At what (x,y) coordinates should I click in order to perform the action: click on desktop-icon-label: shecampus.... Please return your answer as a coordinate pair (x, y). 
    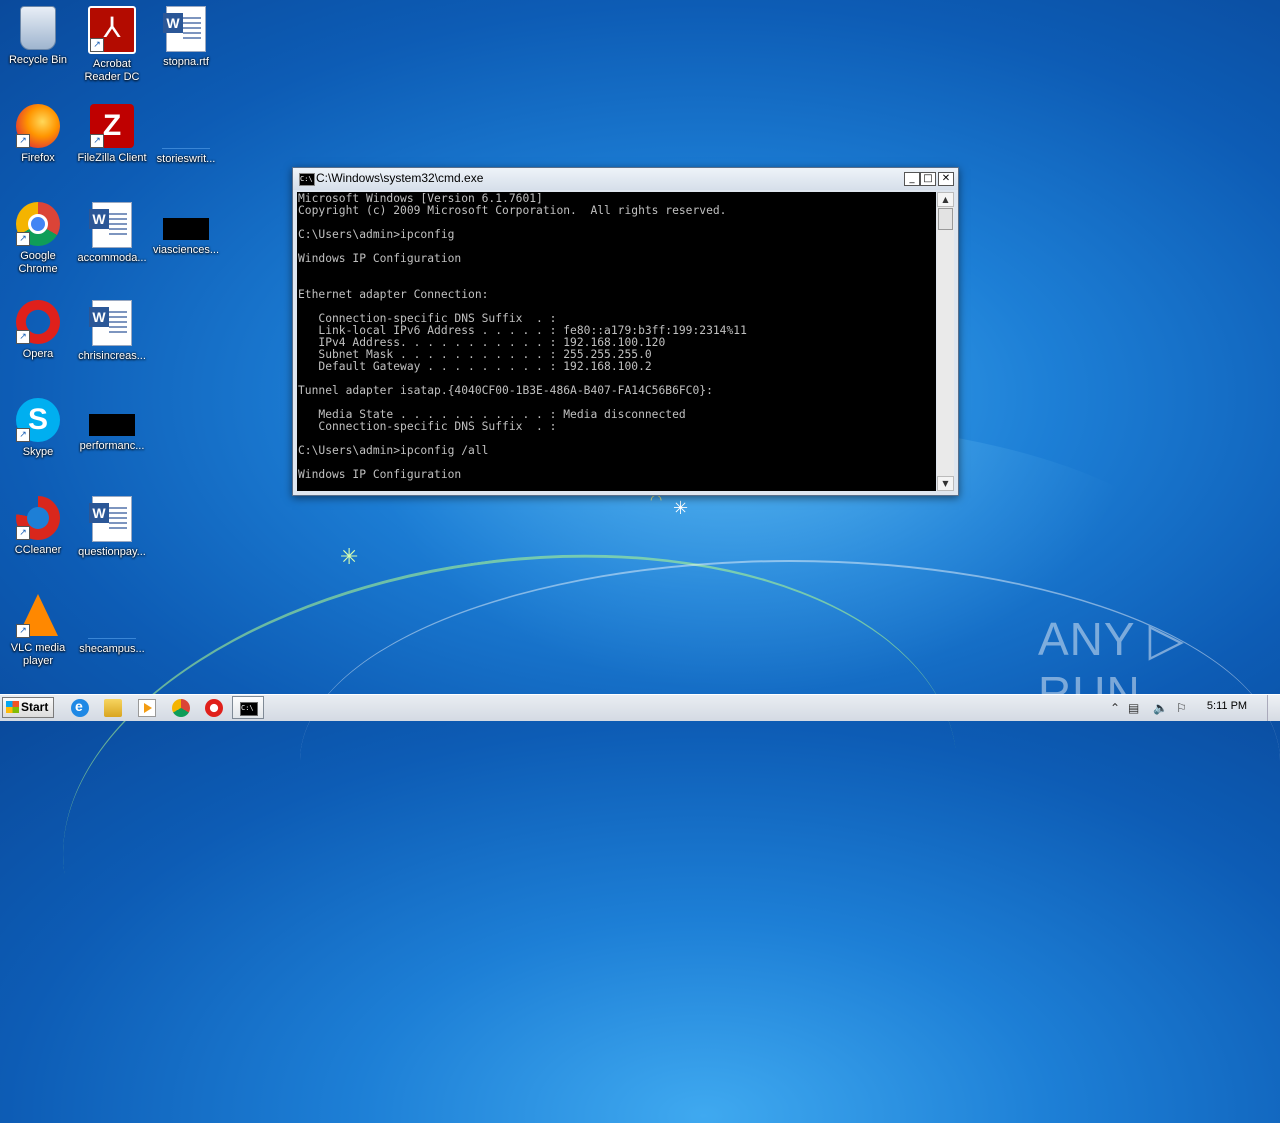
    Looking at the image, I should click on (112, 649).